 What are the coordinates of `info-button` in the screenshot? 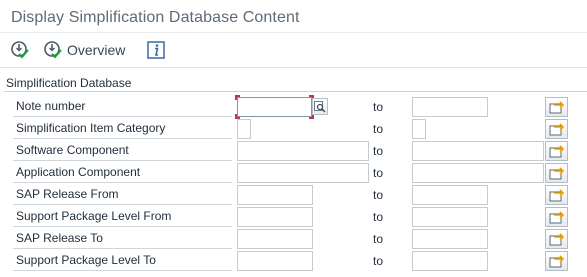 It's located at (156, 50).